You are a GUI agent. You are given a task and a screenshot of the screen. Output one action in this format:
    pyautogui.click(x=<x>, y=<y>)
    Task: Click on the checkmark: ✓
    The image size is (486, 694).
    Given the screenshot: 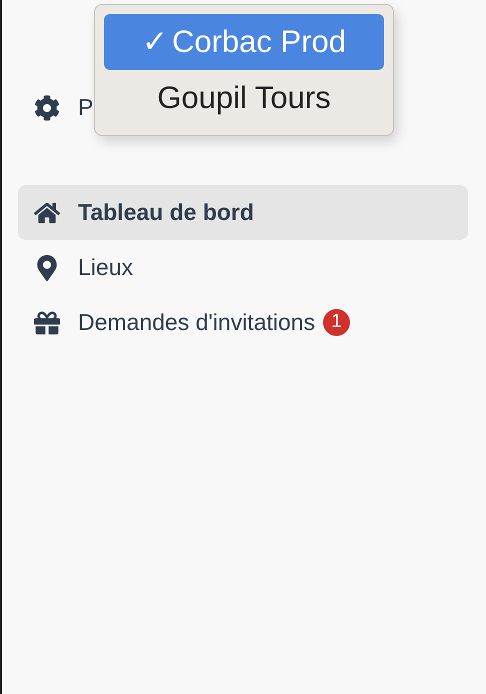 What is the action you would take?
    pyautogui.click(x=155, y=41)
    